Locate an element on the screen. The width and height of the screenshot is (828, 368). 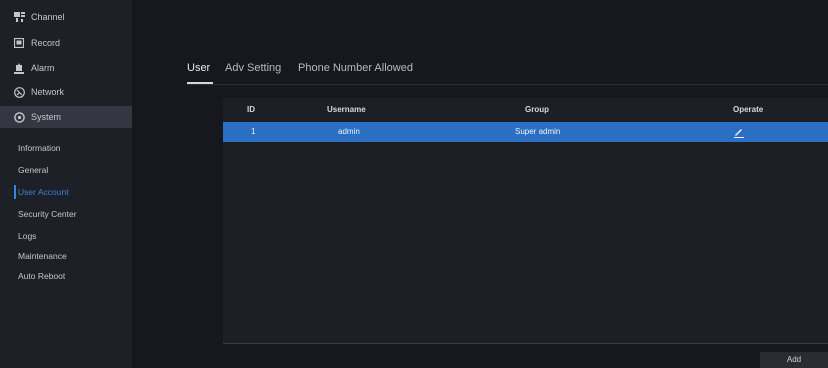
table-row: 1 admin Super admin is located at coordinates (525, 132).